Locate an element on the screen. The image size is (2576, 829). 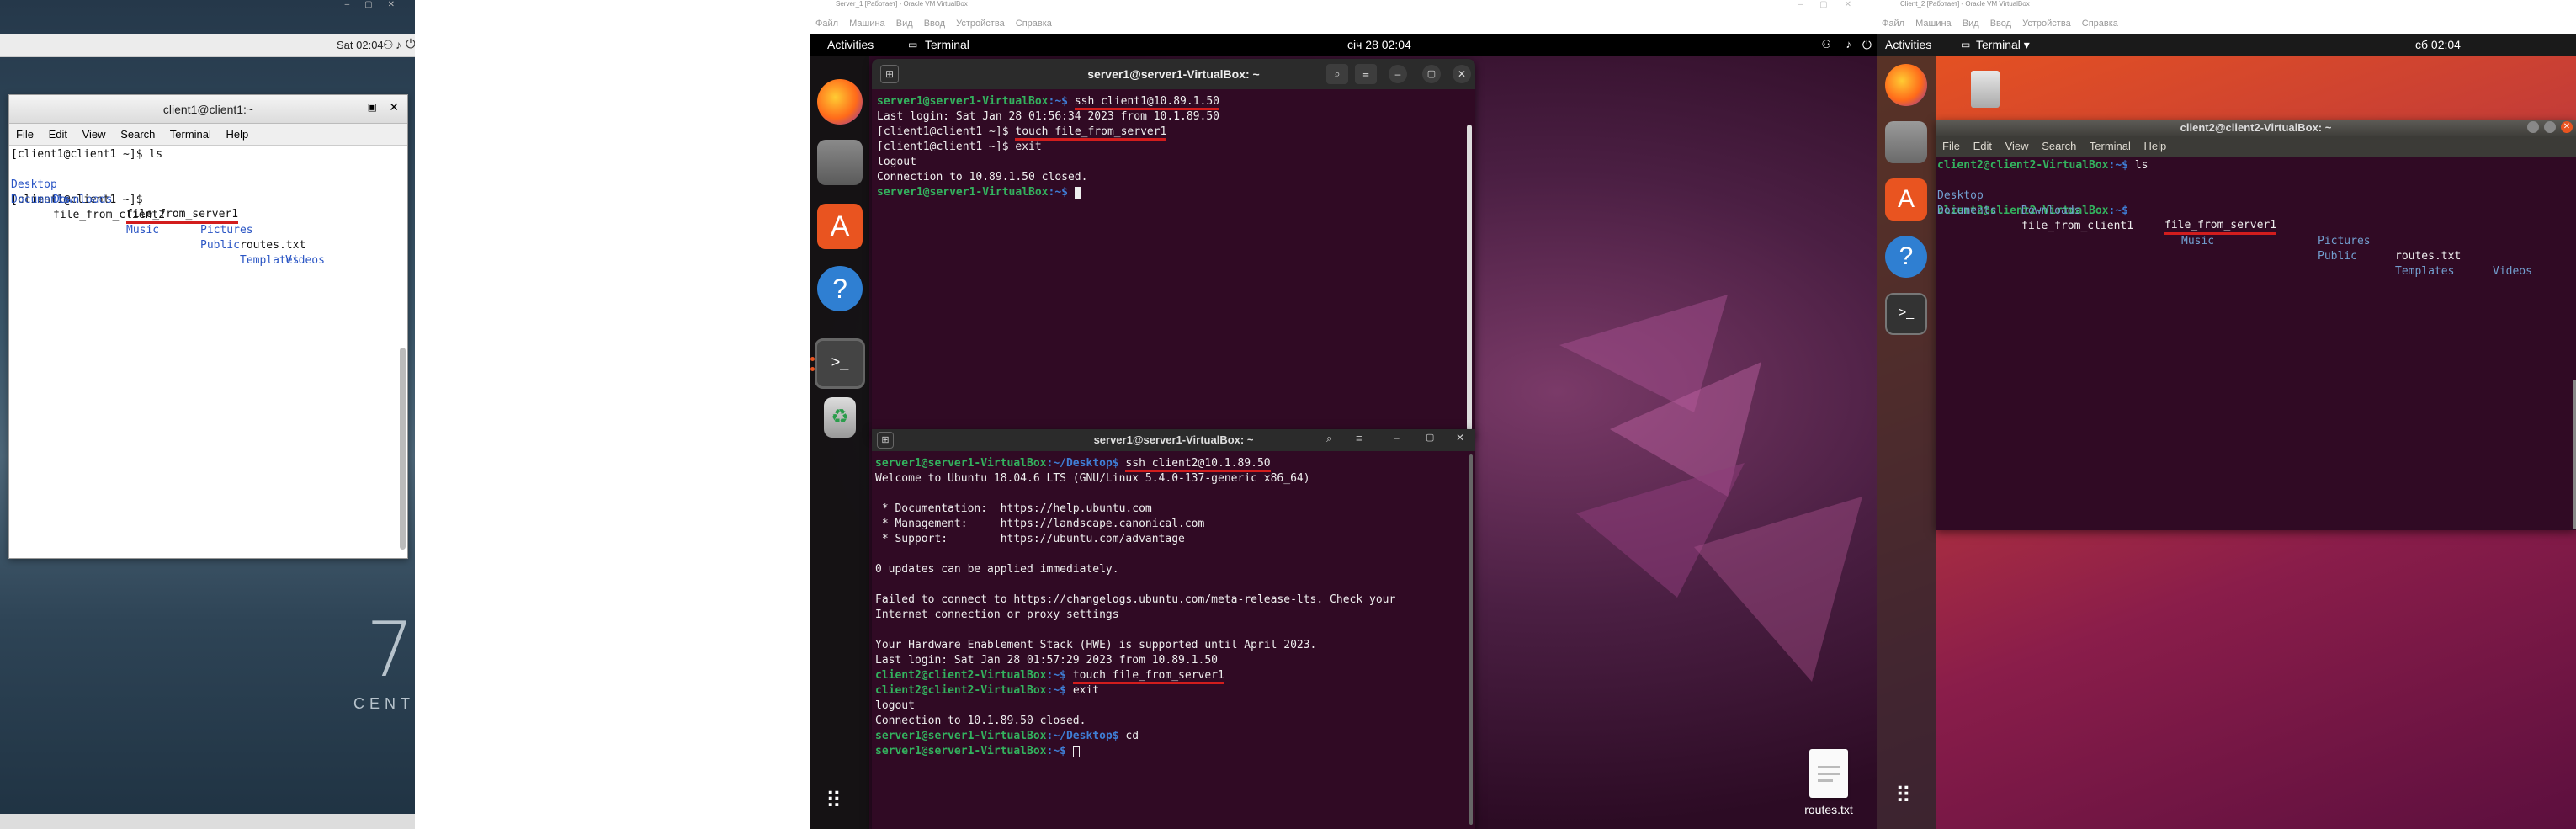
vm1-clock-visible: Sat 02:04 is located at coordinates (360, 45).